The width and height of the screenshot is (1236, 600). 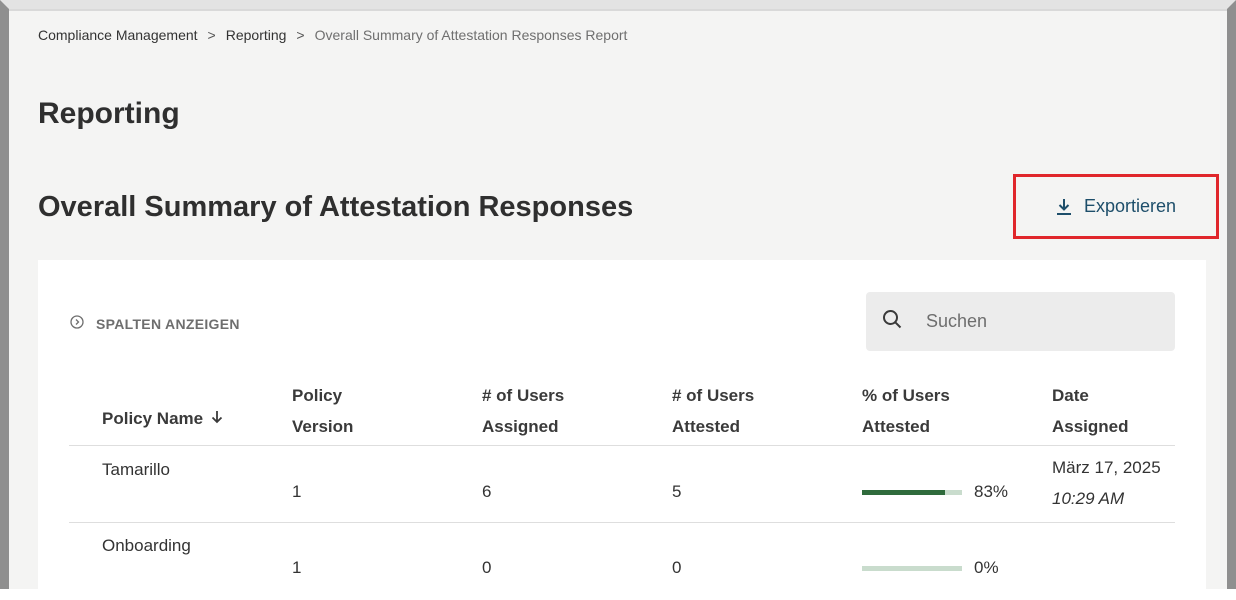 I want to click on cell-users-attested: 0, so click(x=677, y=567).